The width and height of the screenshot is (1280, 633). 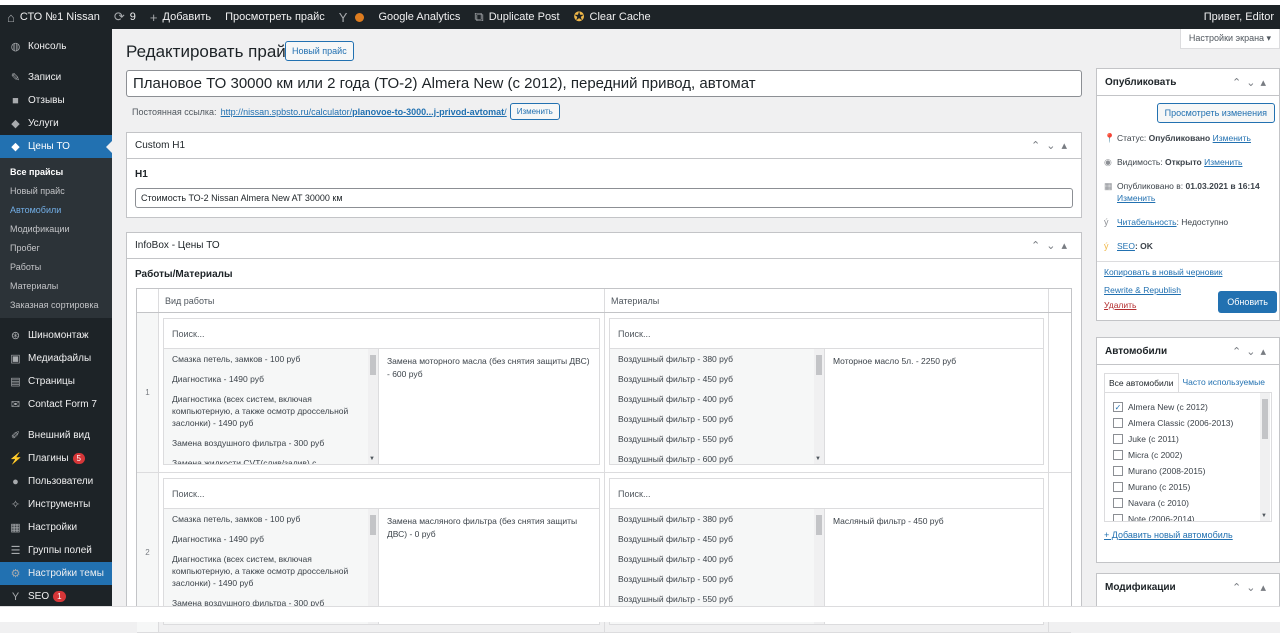 I want to click on submenu-item: Материалы, so click(x=56, y=285).